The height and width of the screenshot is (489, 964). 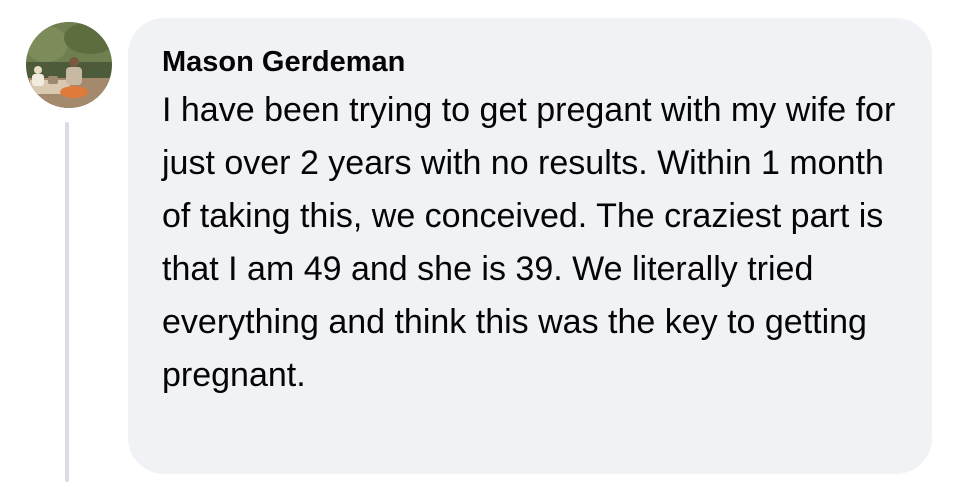 I want to click on avatar, so click(x=69, y=65).